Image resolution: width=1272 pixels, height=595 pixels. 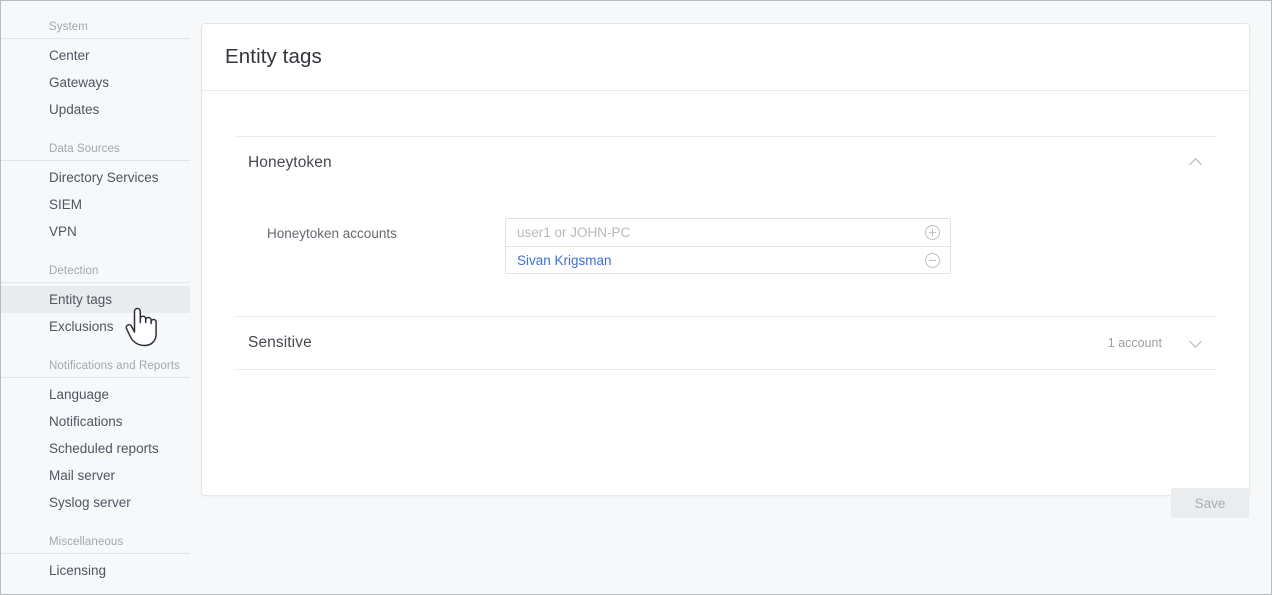 I want to click on sensitive-section-header: Sensitive 1 account, so click(x=725, y=343).